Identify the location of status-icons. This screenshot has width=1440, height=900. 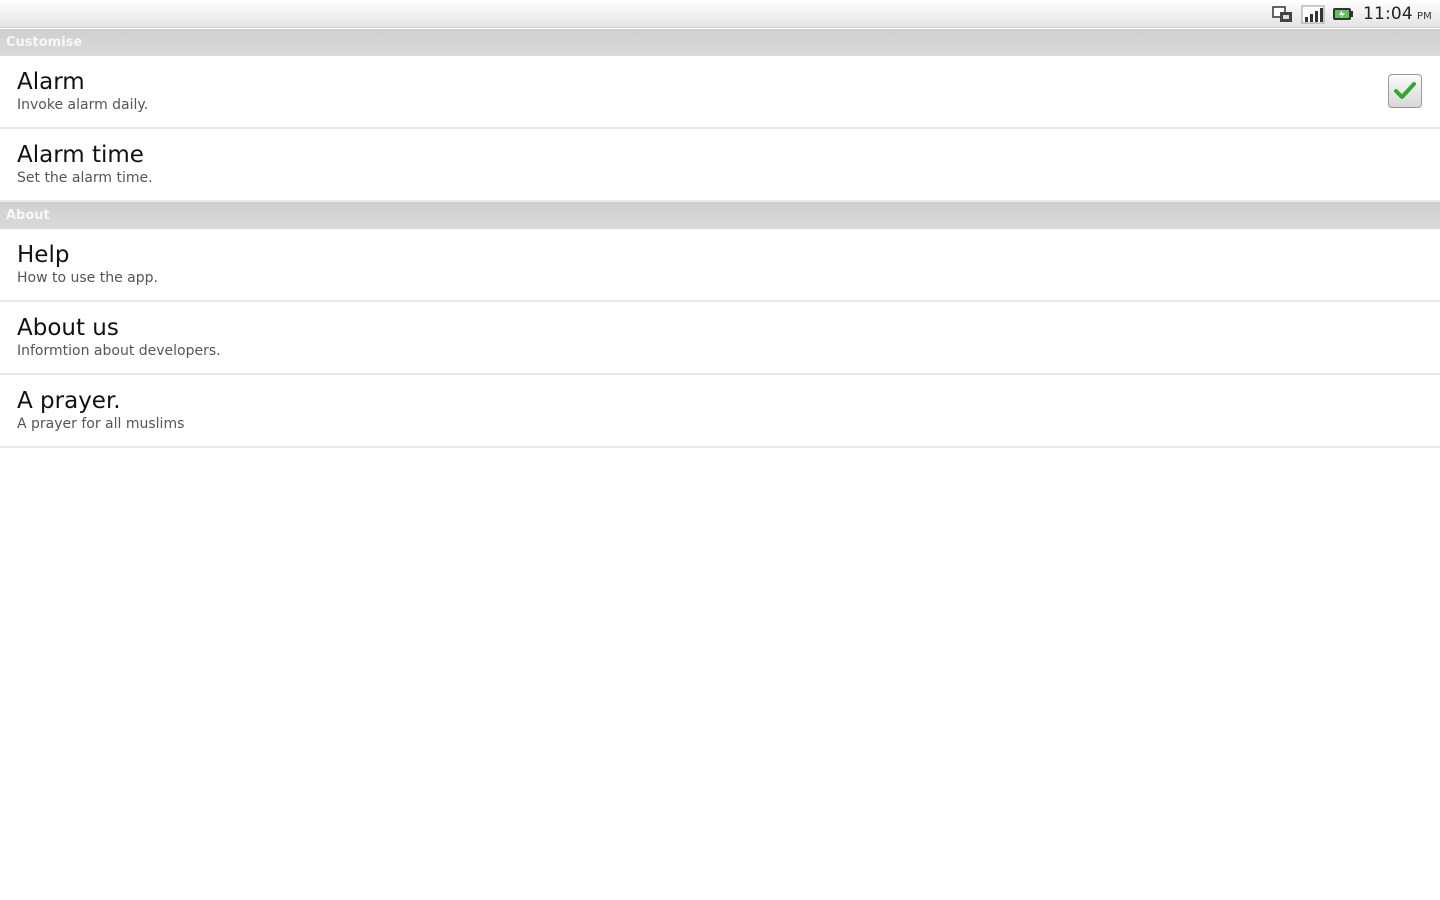
(1313, 14).